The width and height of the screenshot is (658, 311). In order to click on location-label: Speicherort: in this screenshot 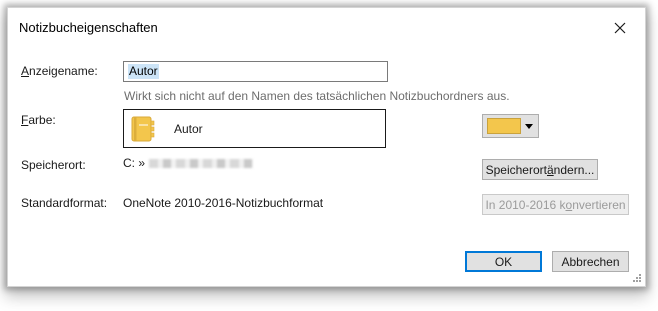, I will do `click(53, 165)`.